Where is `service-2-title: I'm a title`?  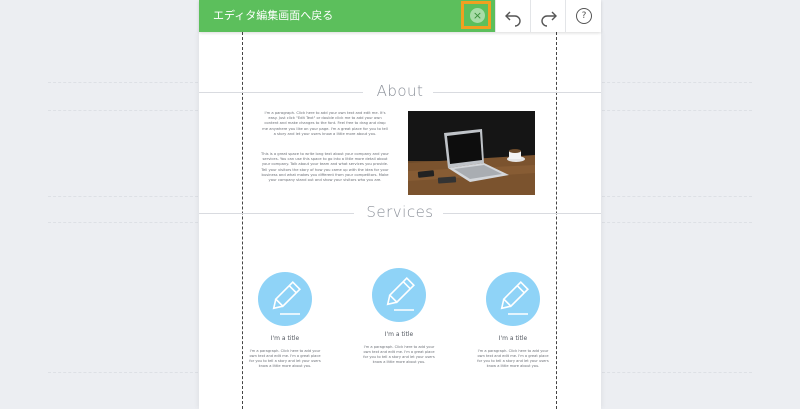 service-2-title: I'm a title is located at coordinates (399, 334).